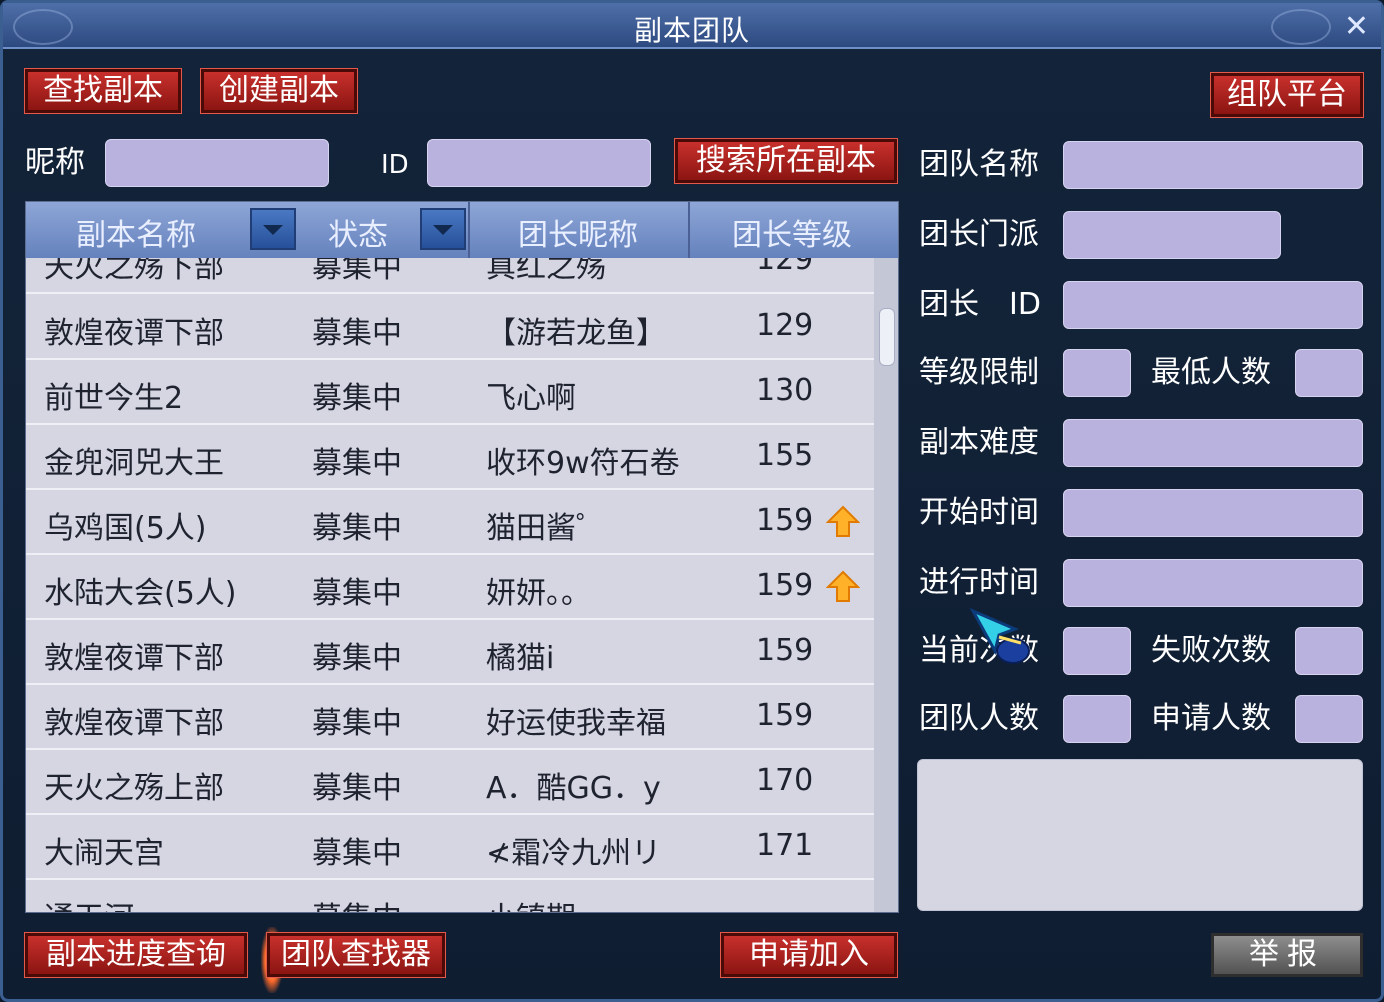 The height and width of the screenshot is (1002, 1384). What do you see at coordinates (979, 234) in the screenshot?
I see `leader-school-label: 团长门派` at bounding box center [979, 234].